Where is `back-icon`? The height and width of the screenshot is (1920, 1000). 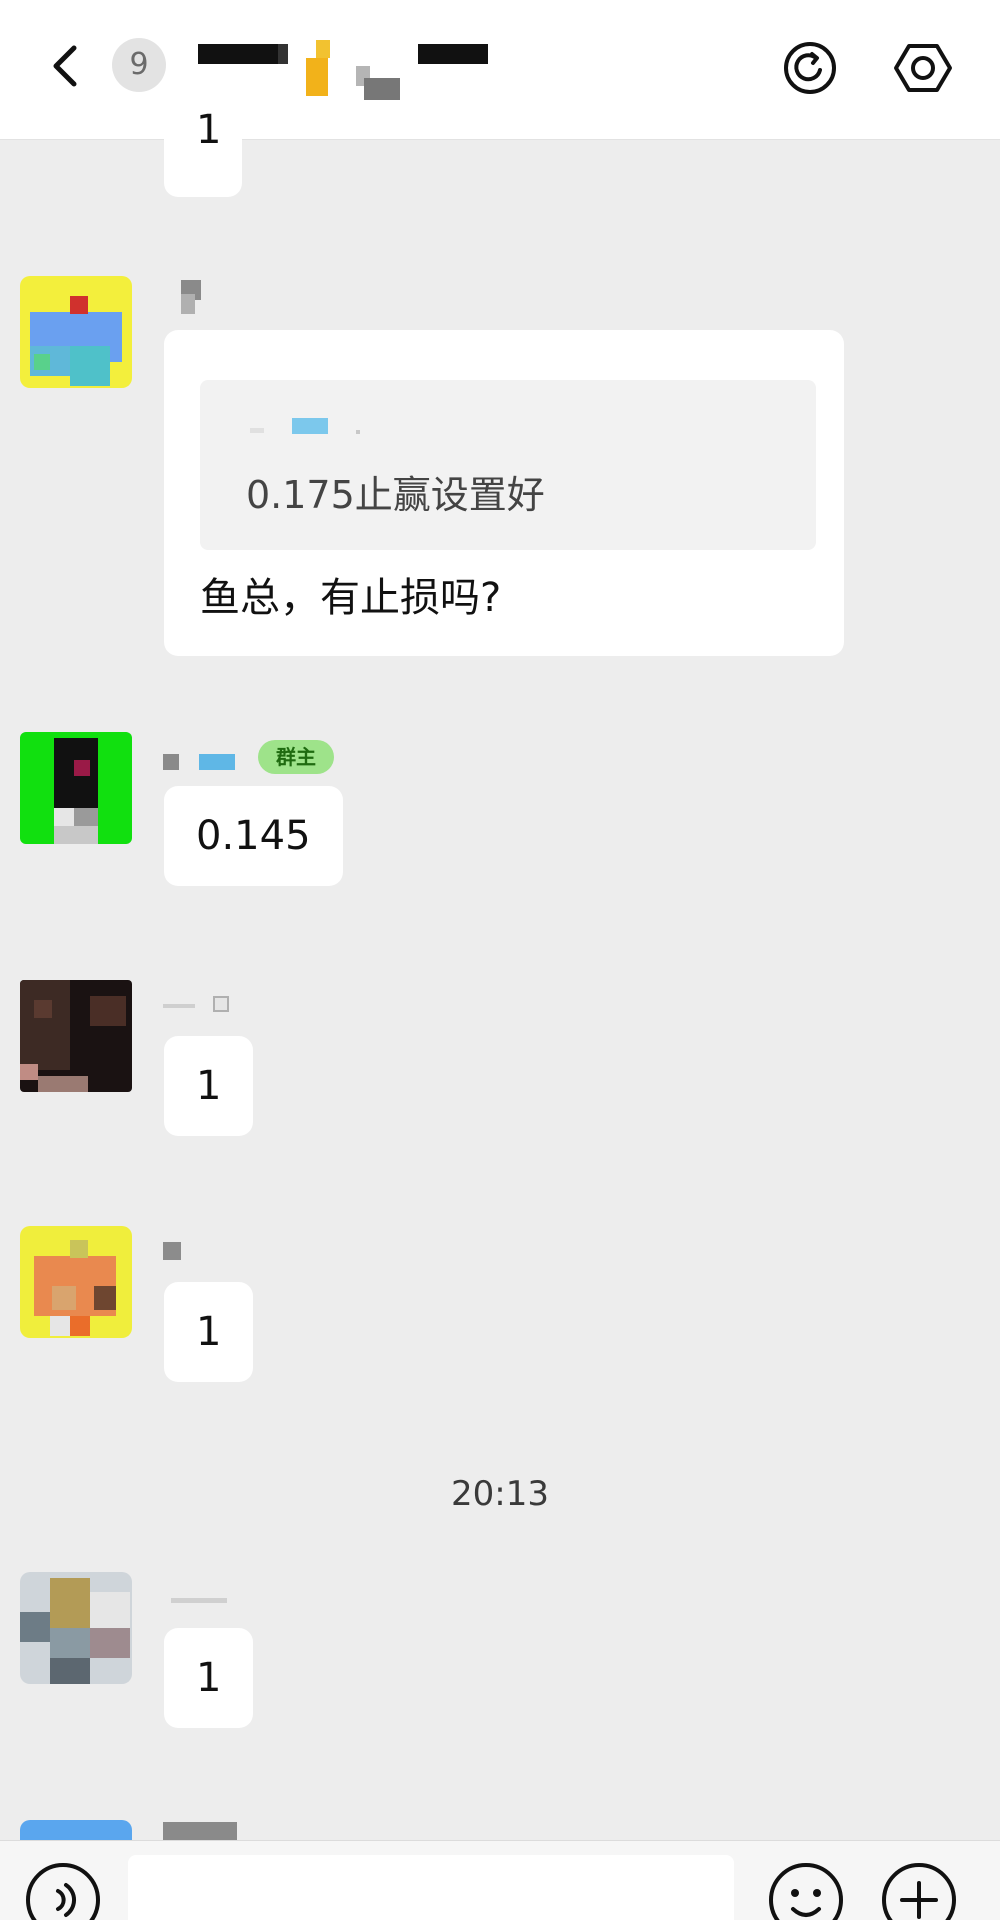
back-icon is located at coordinates (65, 66).